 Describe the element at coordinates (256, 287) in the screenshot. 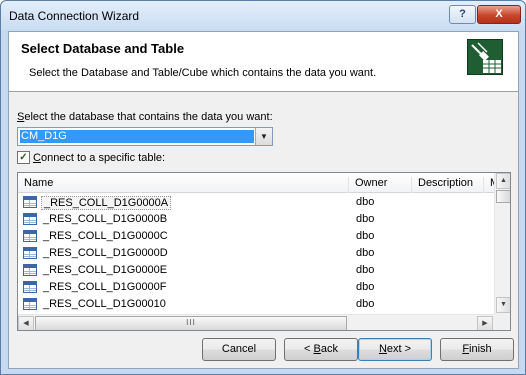

I see `table-row: _RES_COLL_D1G0000F dbo` at that location.